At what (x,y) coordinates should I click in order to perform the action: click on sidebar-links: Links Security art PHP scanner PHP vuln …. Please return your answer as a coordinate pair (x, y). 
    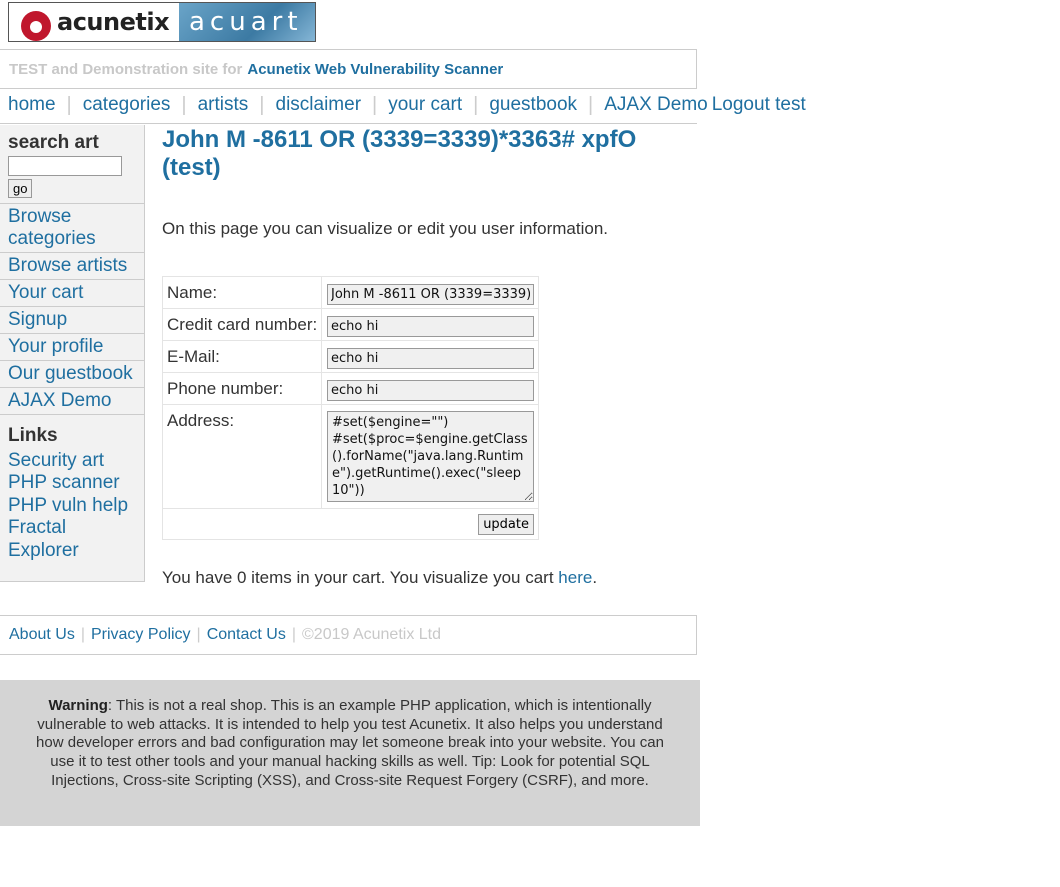
    Looking at the image, I should click on (72, 488).